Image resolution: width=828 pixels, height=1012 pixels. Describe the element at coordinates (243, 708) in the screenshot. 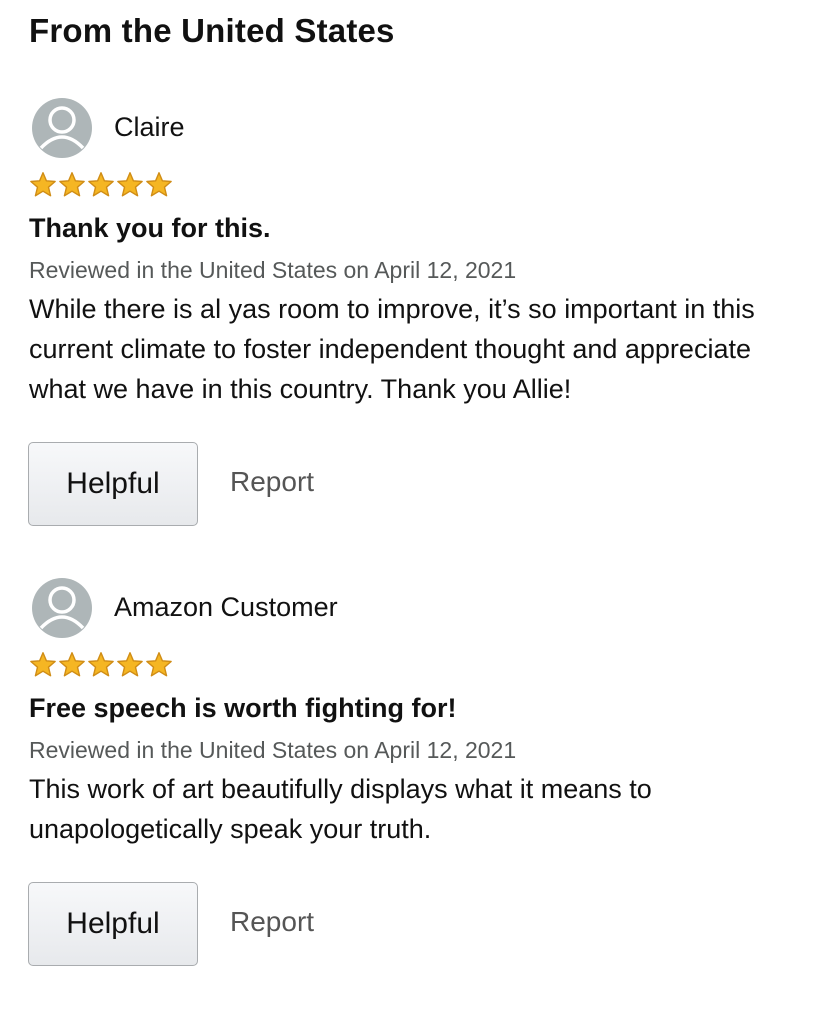

I see `review-title: Free speech is worth fighting for!` at that location.